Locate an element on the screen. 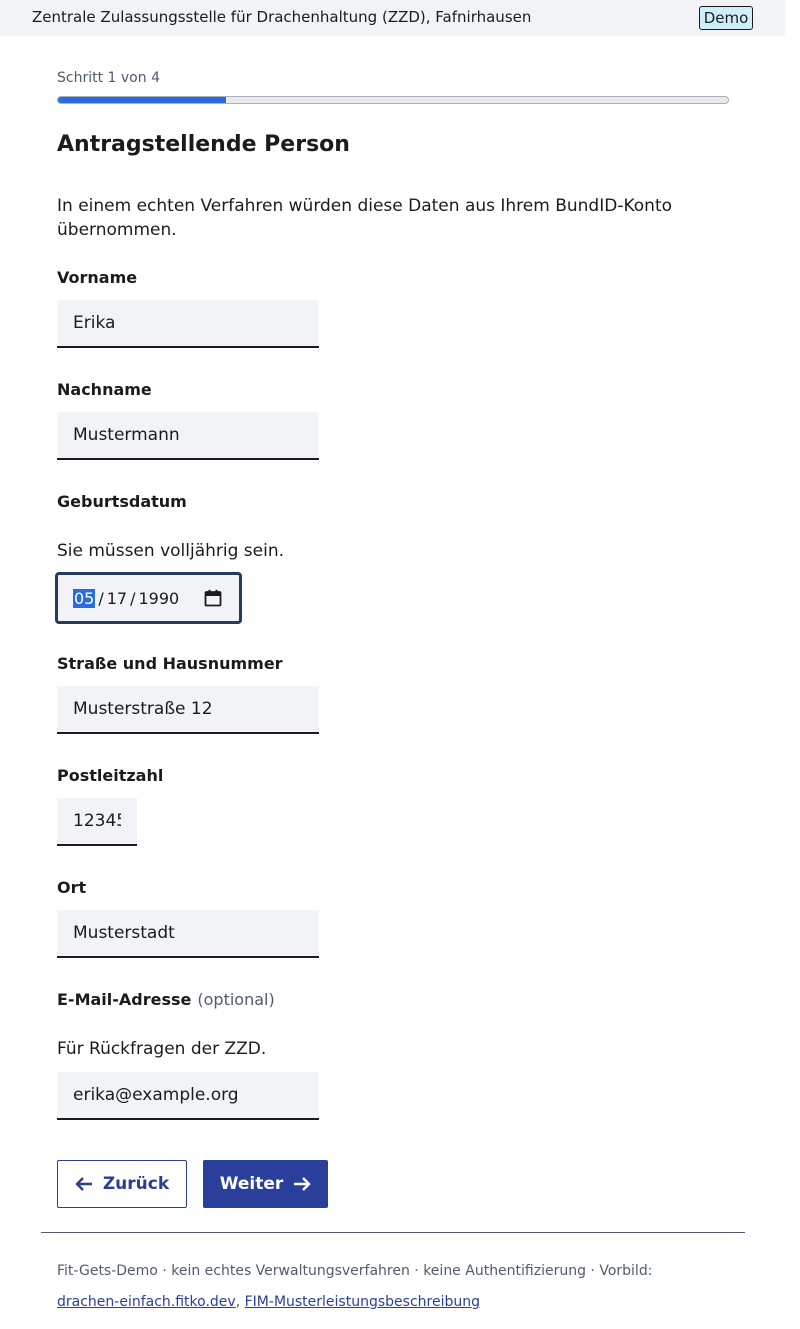  ort-input is located at coordinates (188, 934).